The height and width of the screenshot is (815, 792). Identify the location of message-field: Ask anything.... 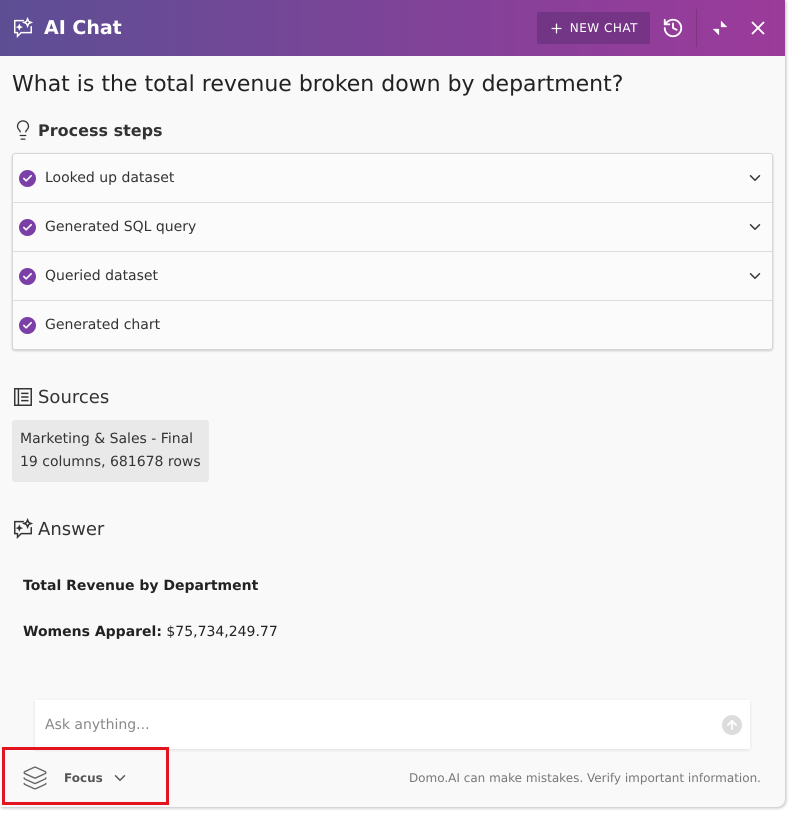
(382, 725).